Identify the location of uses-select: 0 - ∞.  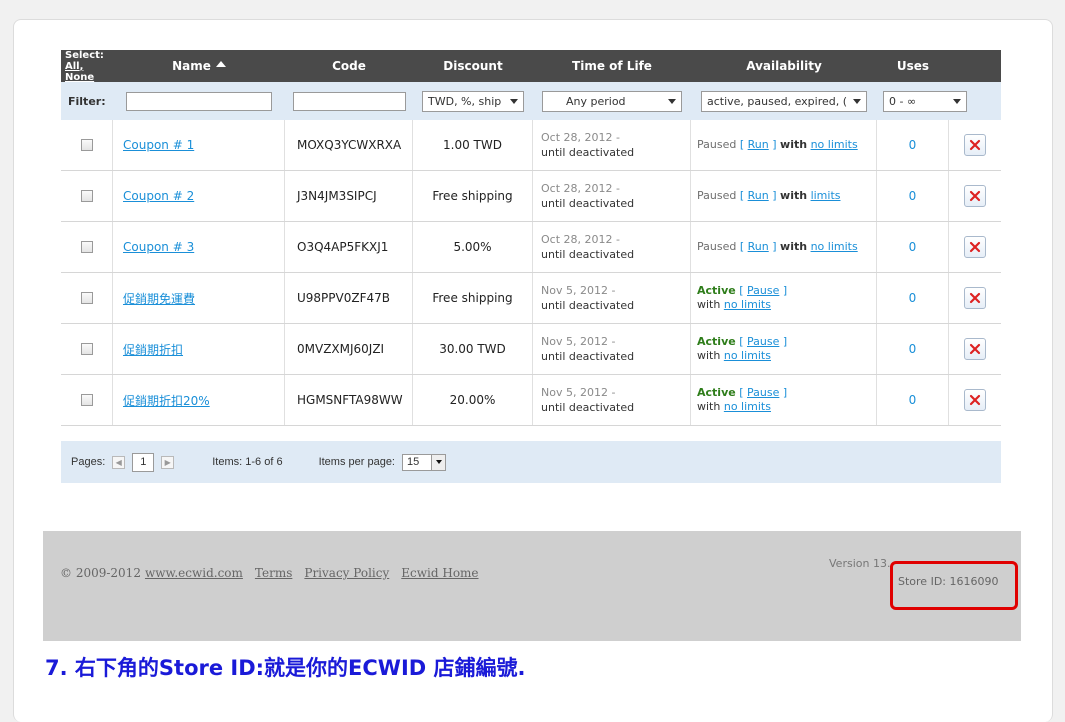
(925, 101).